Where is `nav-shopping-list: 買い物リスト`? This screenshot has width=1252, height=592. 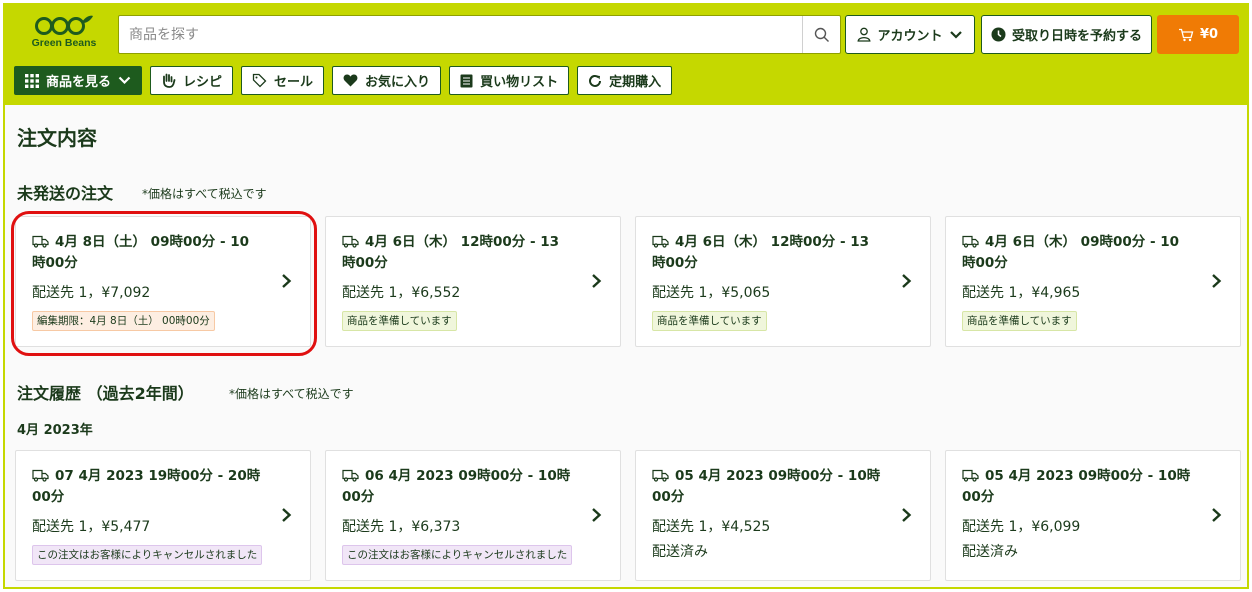 nav-shopping-list: 買い物リスト is located at coordinates (509, 80).